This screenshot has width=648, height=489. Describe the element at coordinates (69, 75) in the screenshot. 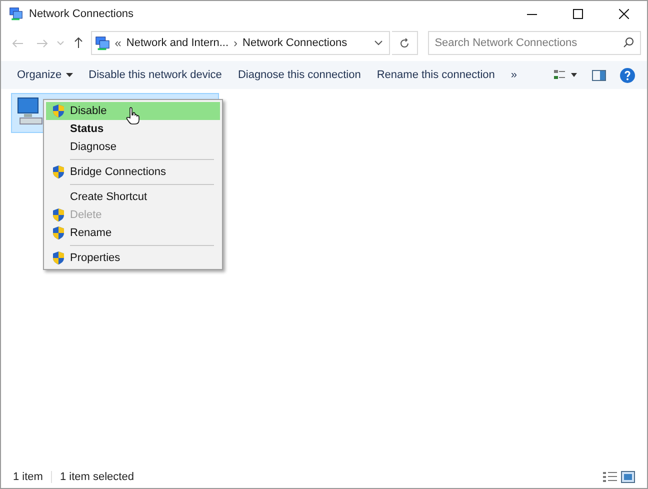

I see `caret-icon` at that location.